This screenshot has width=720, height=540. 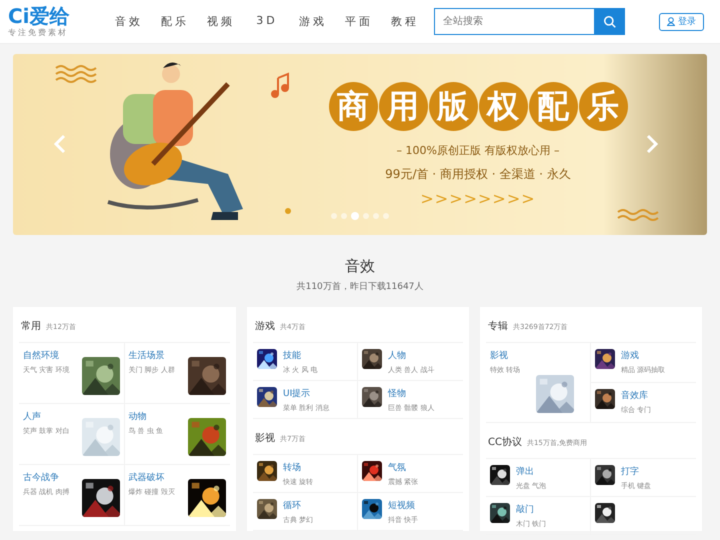 I want to click on nav-link: 游戏, so click(x=313, y=21).